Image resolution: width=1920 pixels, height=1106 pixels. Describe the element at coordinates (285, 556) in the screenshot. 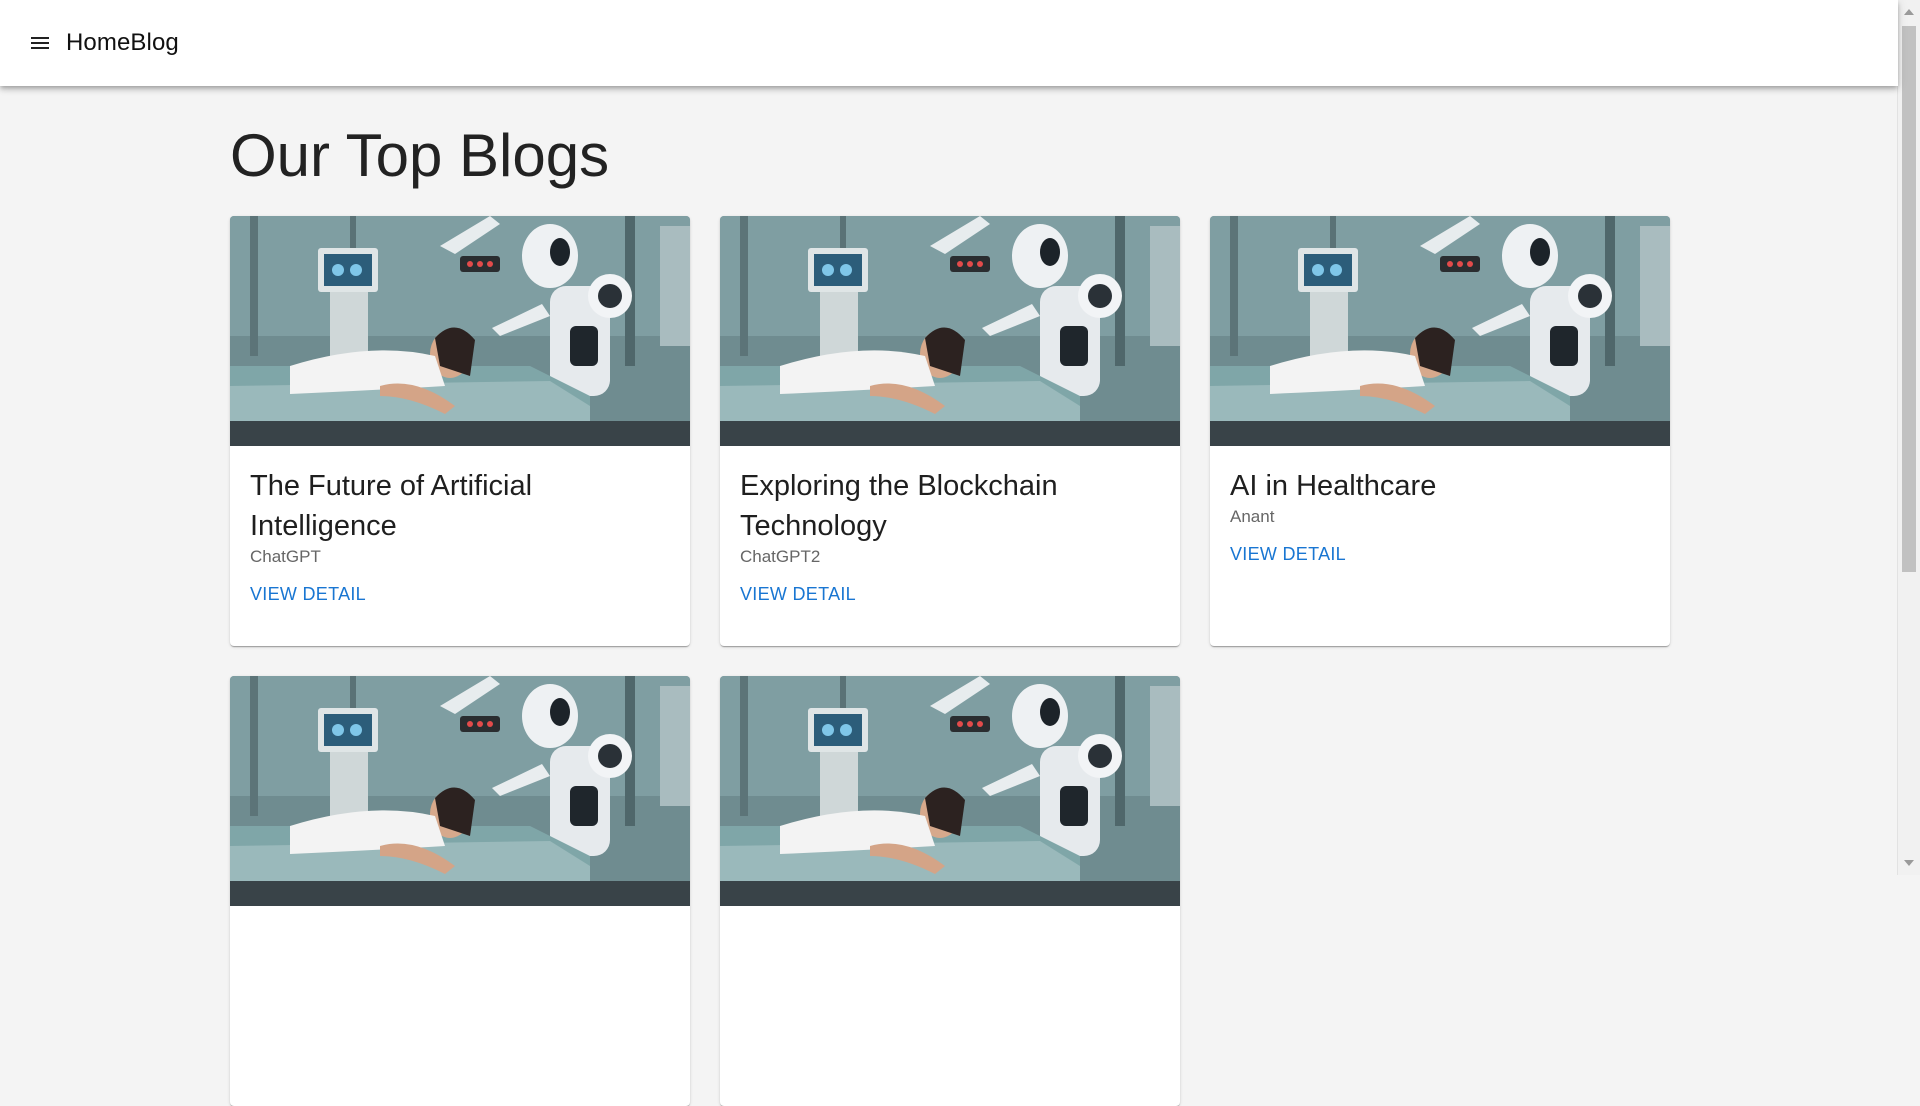

I see `blog-author: ChatGPT` at that location.